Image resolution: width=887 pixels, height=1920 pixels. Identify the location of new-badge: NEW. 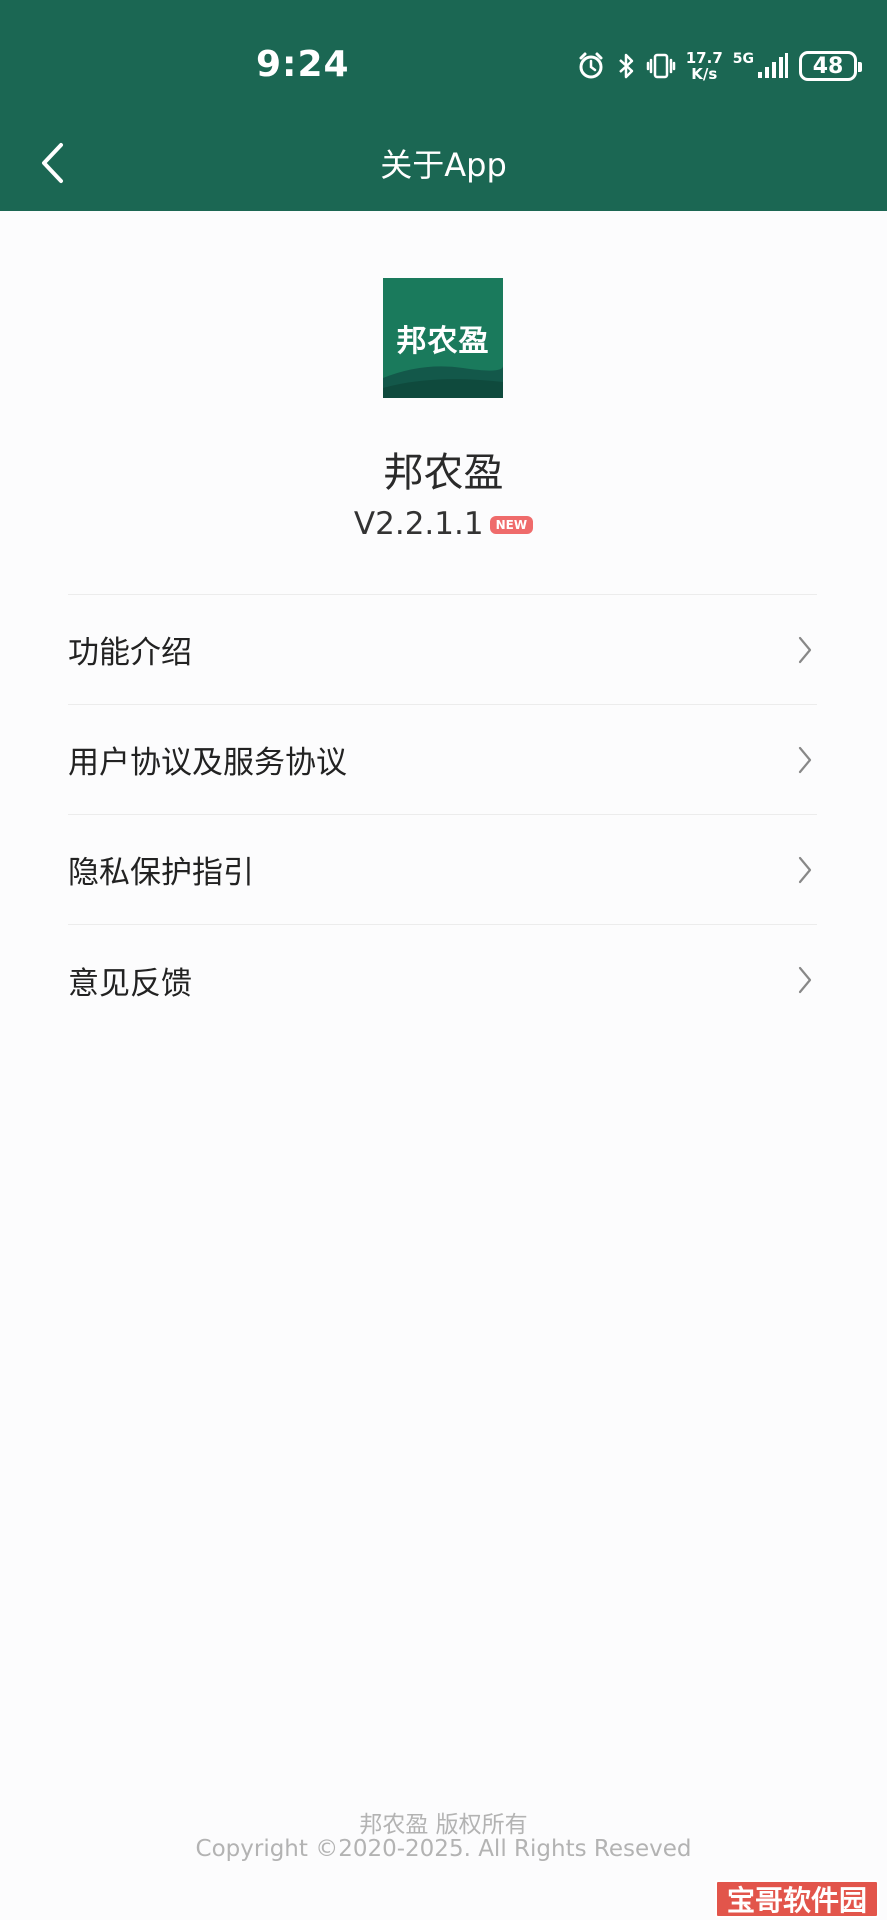
(511, 525).